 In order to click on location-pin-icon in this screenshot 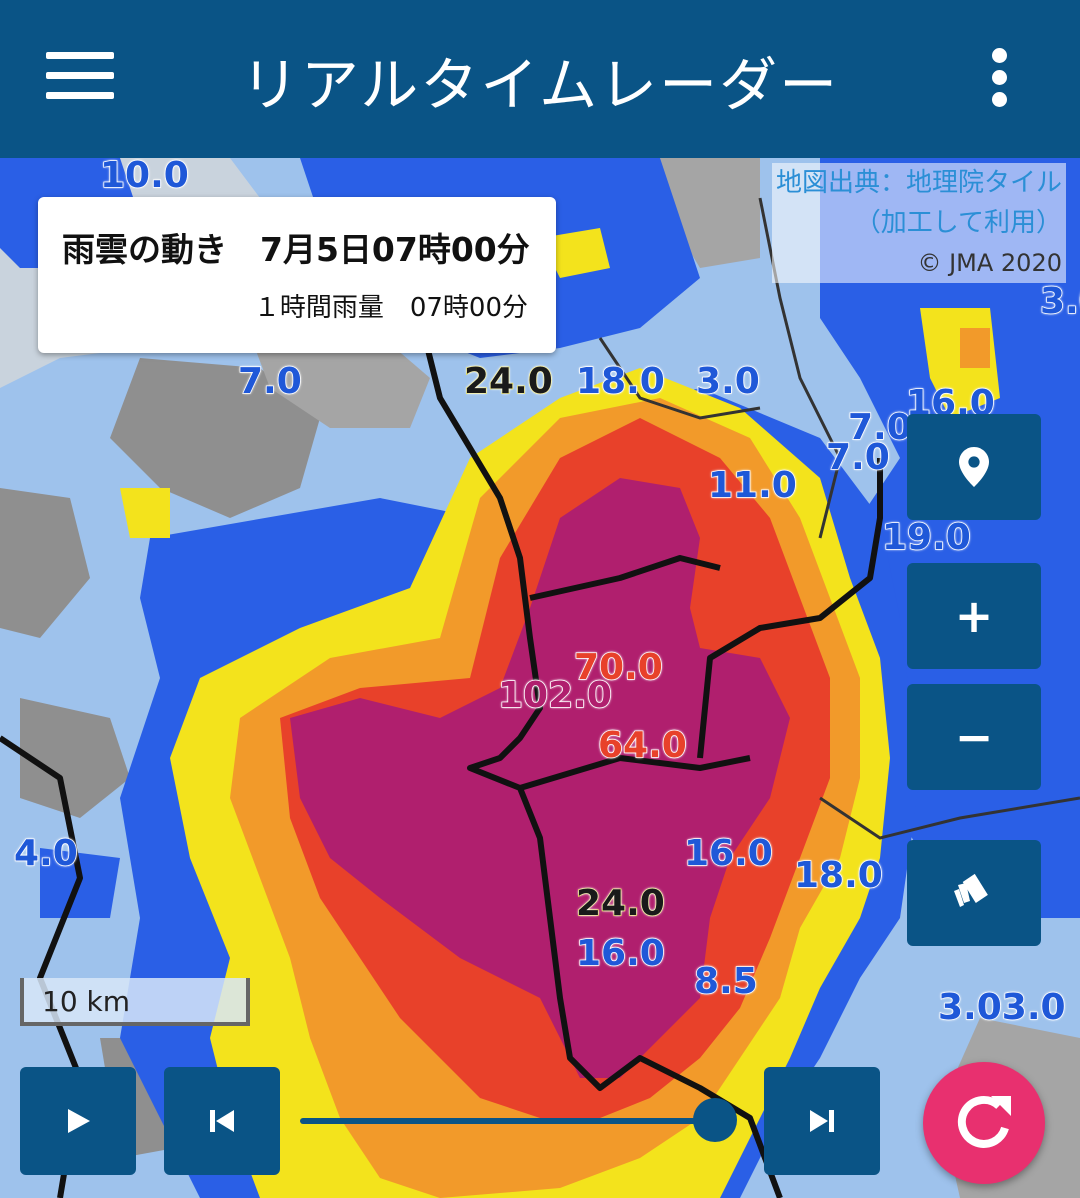, I will do `click(974, 467)`.